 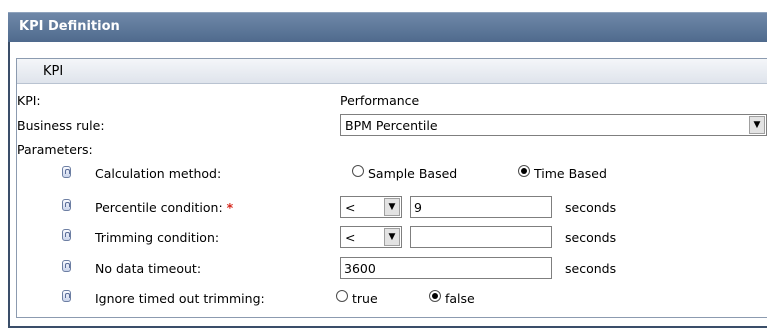 I want to click on no-data-timeout-label: No data timeout:, so click(x=148, y=268).